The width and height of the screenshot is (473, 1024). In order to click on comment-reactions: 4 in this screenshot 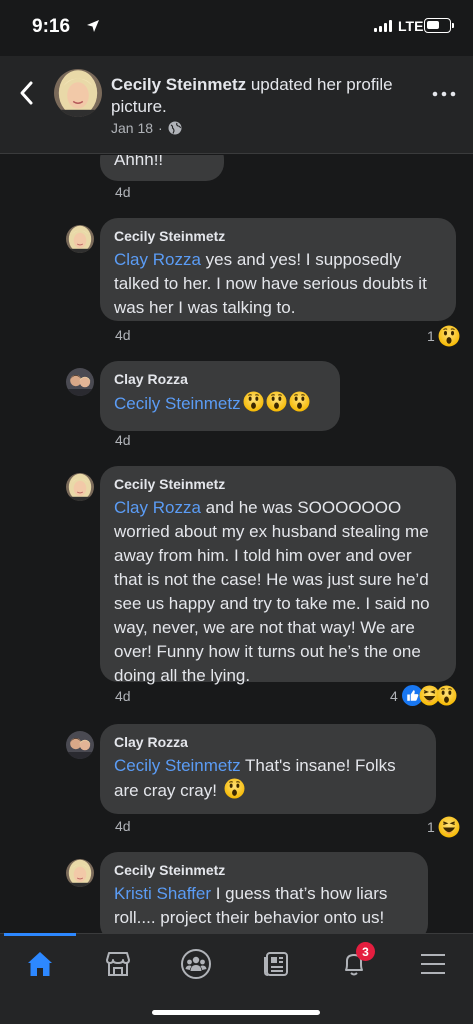, I will do `click(423, 695)`.